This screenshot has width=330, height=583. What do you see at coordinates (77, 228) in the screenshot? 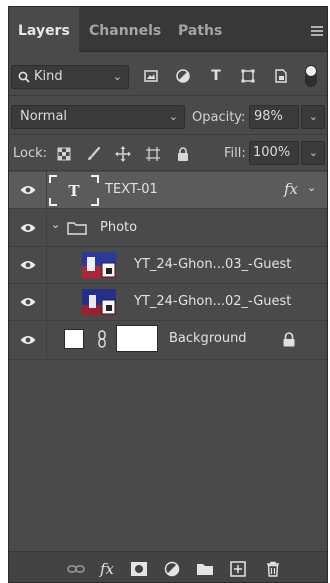
I see `folder-icon` at bounding box center [77, 228].